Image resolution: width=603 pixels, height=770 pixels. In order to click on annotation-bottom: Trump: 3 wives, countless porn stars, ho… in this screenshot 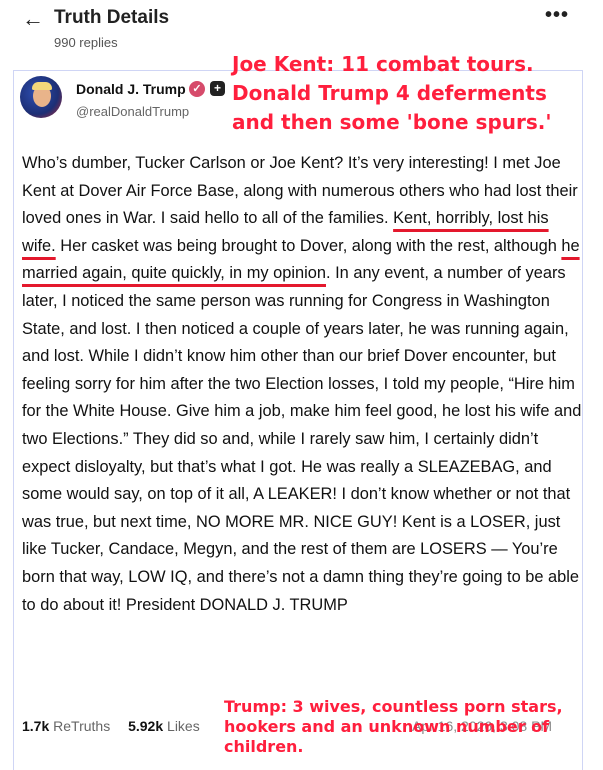, I will do `click(393, 726)`.